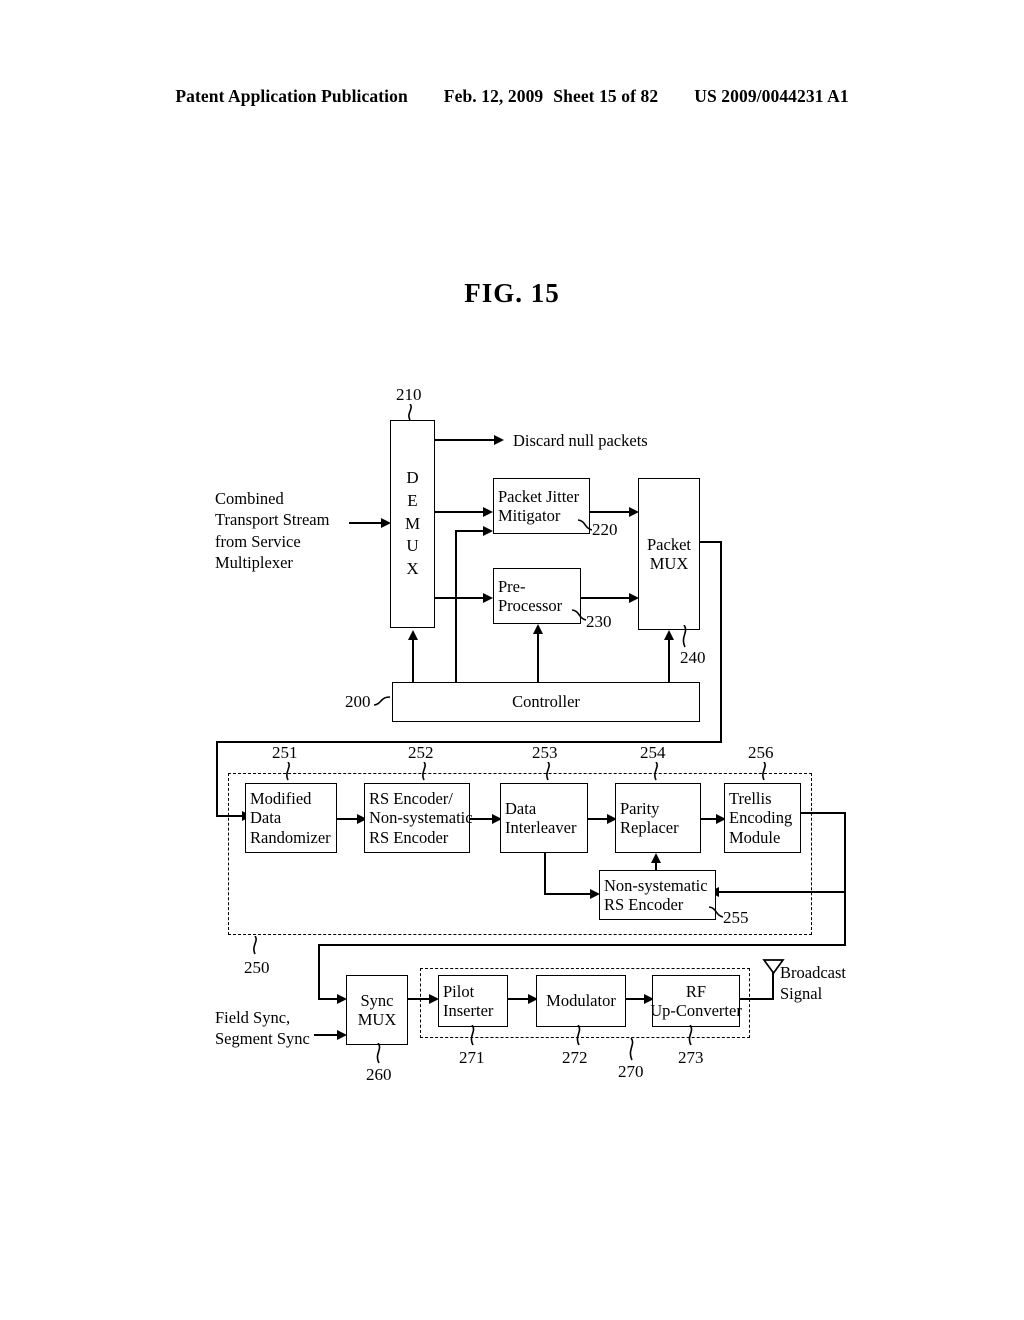 This screenshot has height=1320, width=1024. I want to click on demux-to-preproc-line, so click(460, 598).